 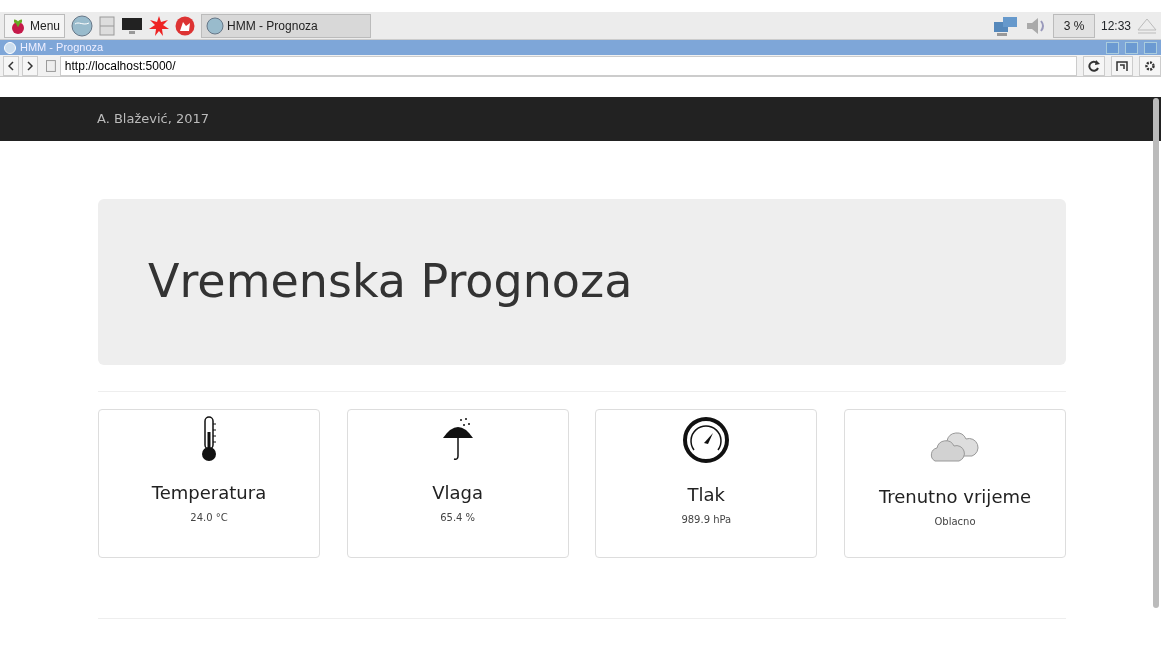 I want to click on speaker-icon, so click(x=1035, y=25).